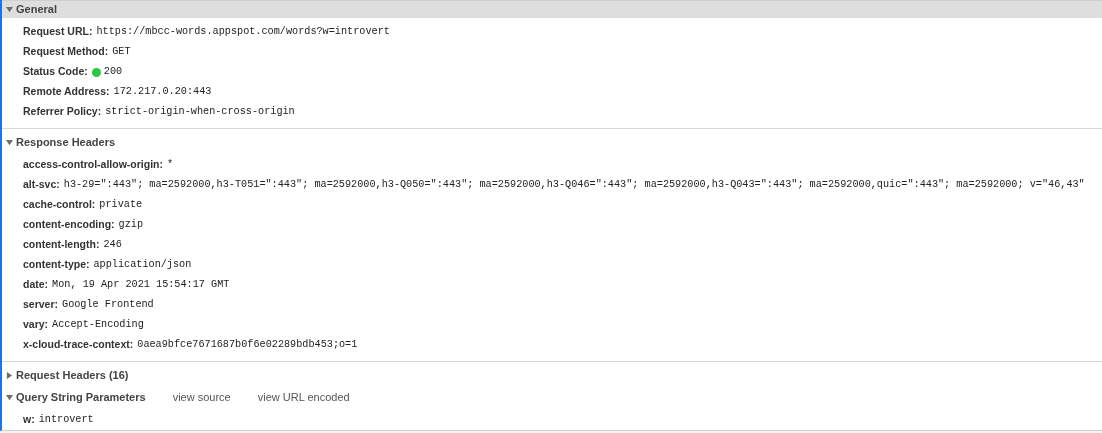 The width and height of the screenshot is (1102, 433). Describe the element at coordinates (58, 32) in the screenshot. I see `header-name: Request URL:` at that location.